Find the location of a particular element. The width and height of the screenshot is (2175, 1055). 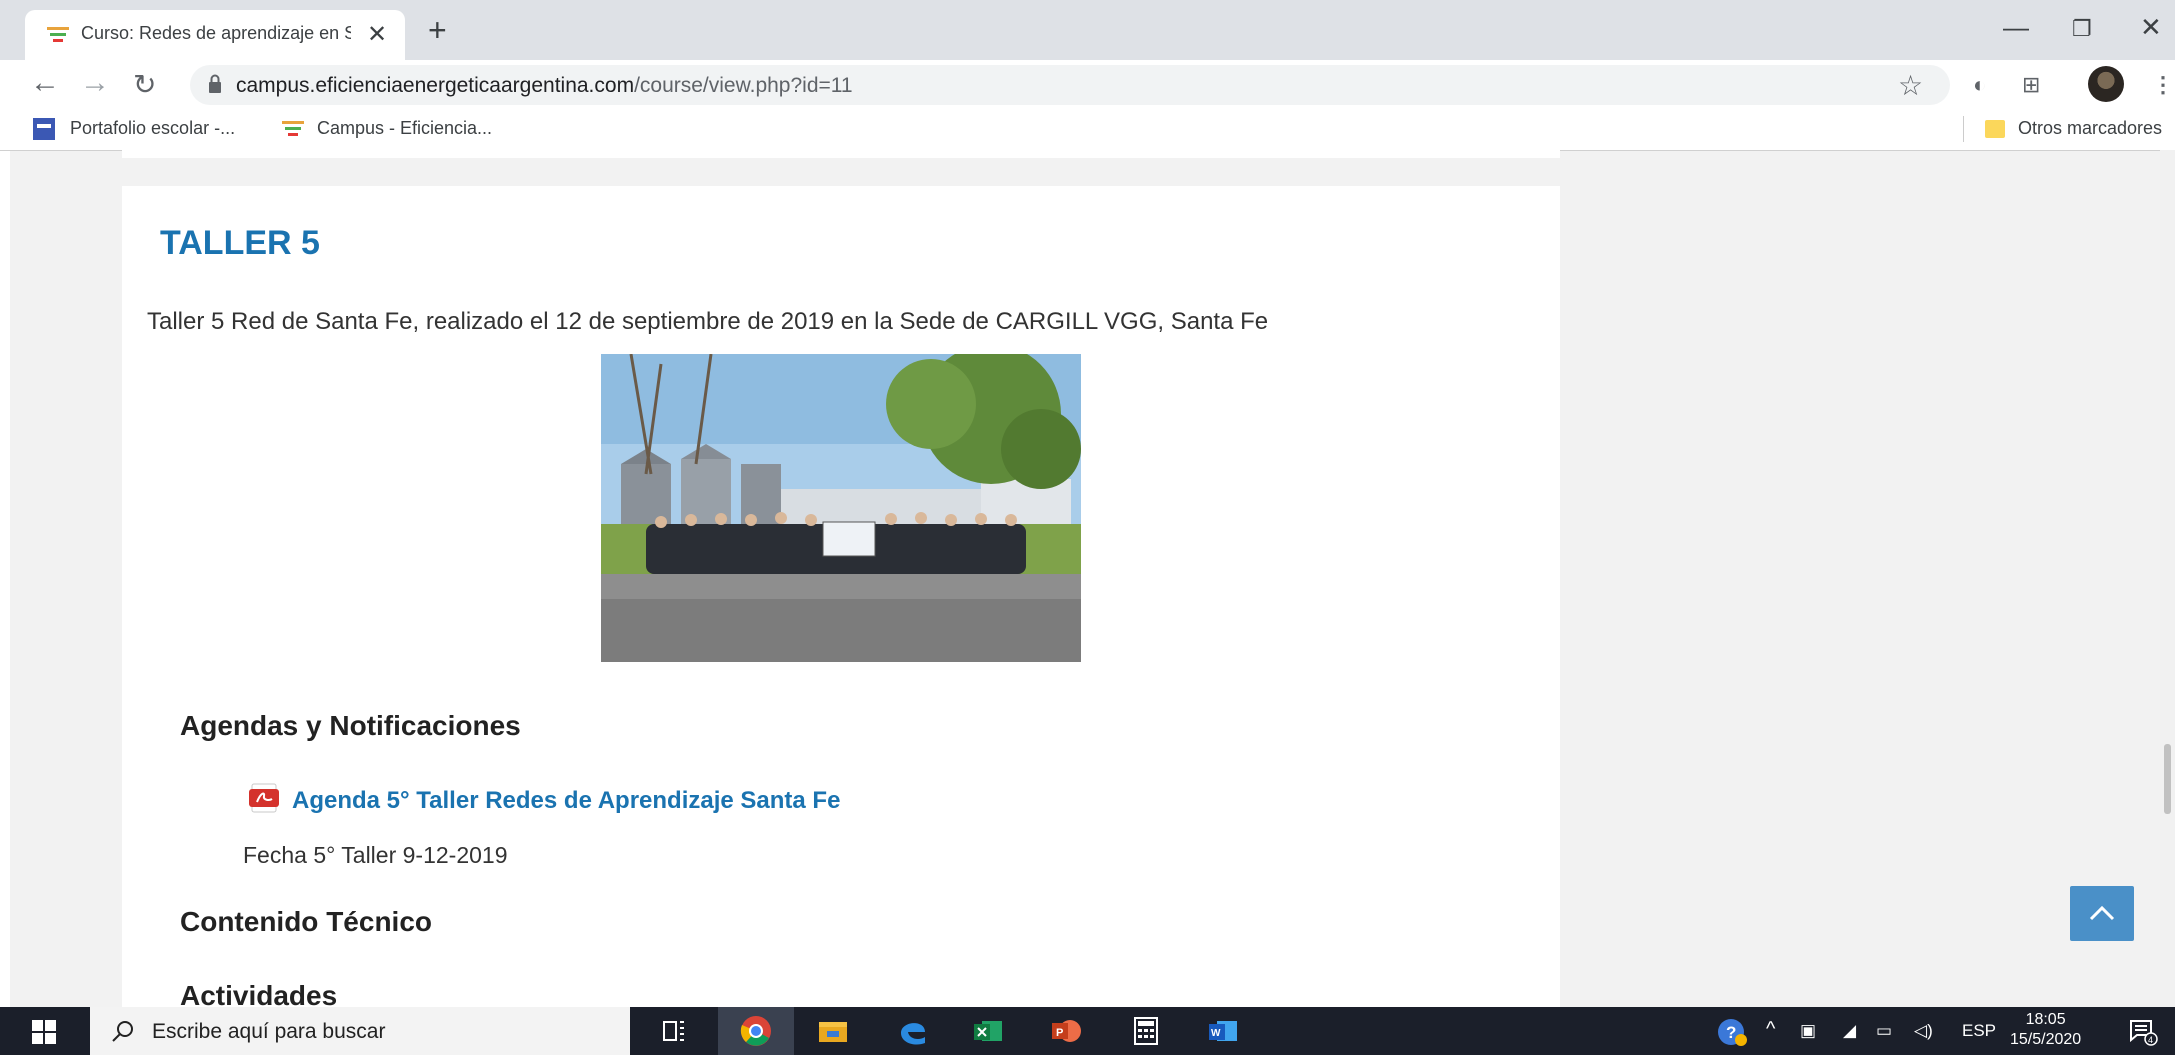

profile-avatar is located at coordinates (2106, 84).